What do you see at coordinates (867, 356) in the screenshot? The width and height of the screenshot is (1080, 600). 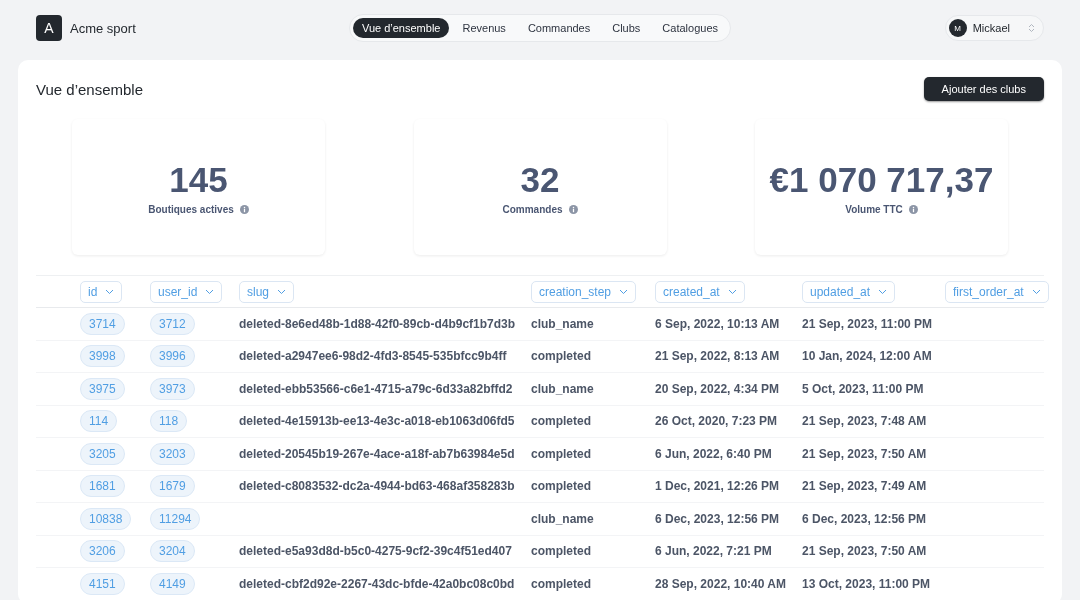 I see `table-cell-text: 10 Jan, 2024, 12:00 AM` at bounding box center [867, 356].